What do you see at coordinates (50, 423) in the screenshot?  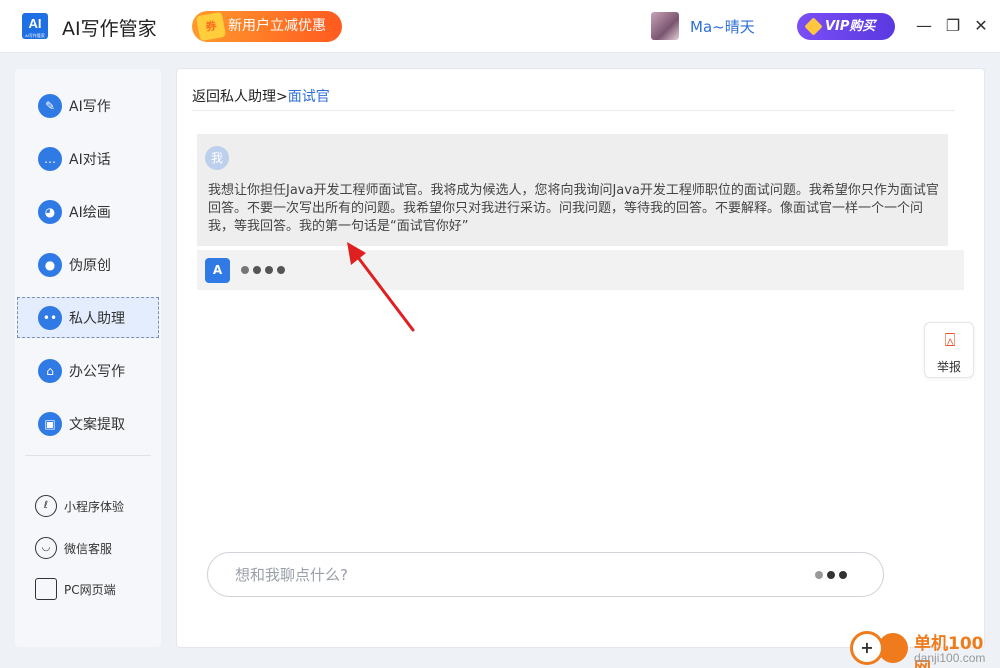 I see `extract-icon: ▣` at bounding box center [50, 423].